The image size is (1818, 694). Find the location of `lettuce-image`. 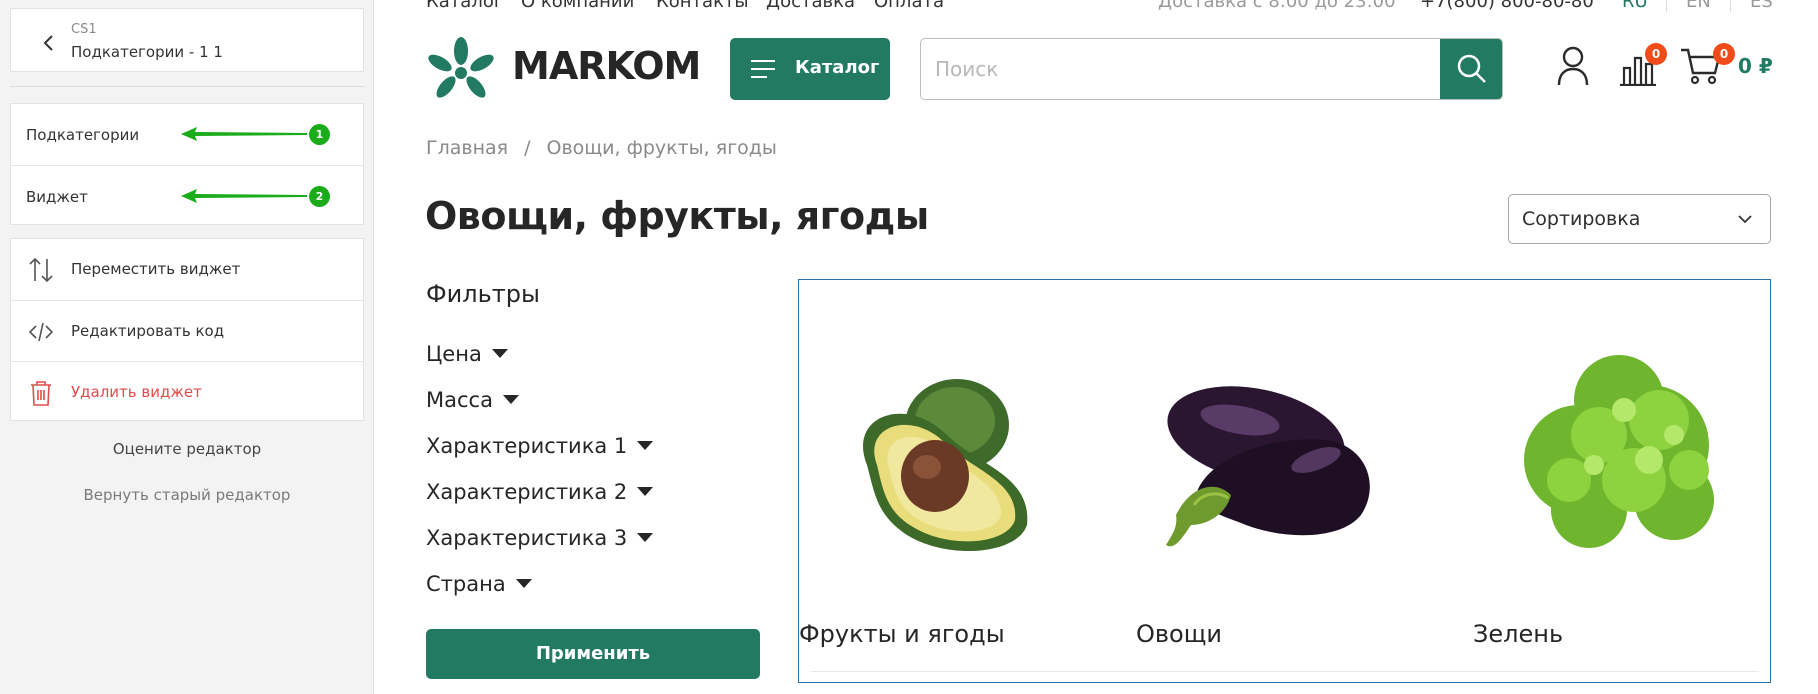

lettuce-image is located at coordinates (1619, 451).